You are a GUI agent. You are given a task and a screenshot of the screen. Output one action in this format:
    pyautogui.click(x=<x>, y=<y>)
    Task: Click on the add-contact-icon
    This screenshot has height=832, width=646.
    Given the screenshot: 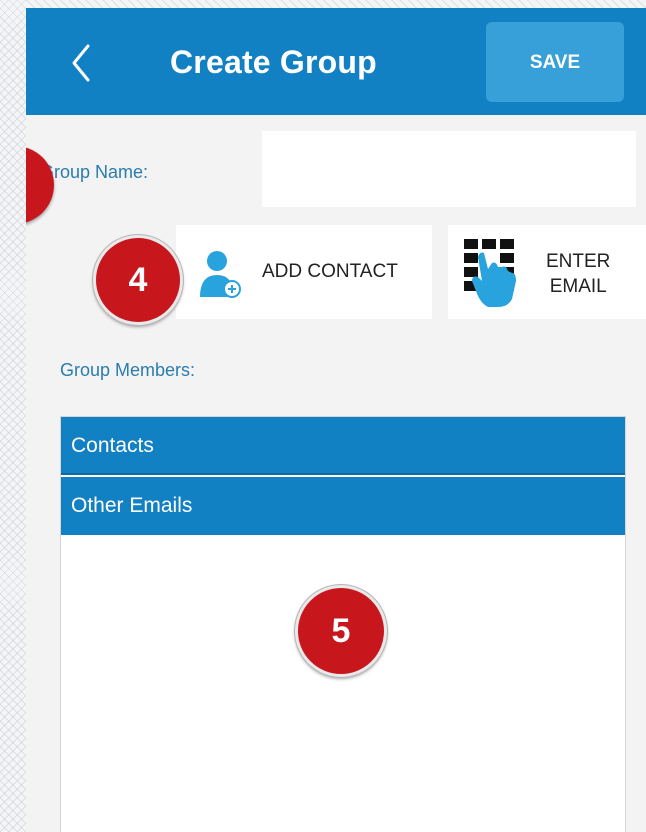 What is the action you would take?
    pyautogui.click(x=220, y=274)
    